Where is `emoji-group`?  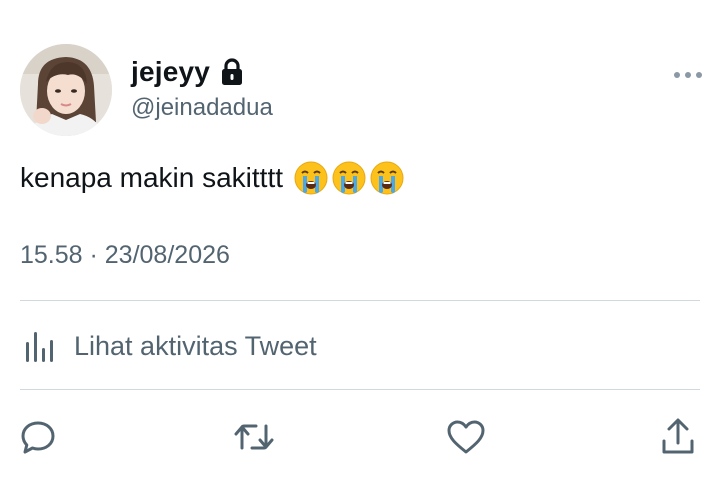
emoji-group is located at coordinates (350, 178).